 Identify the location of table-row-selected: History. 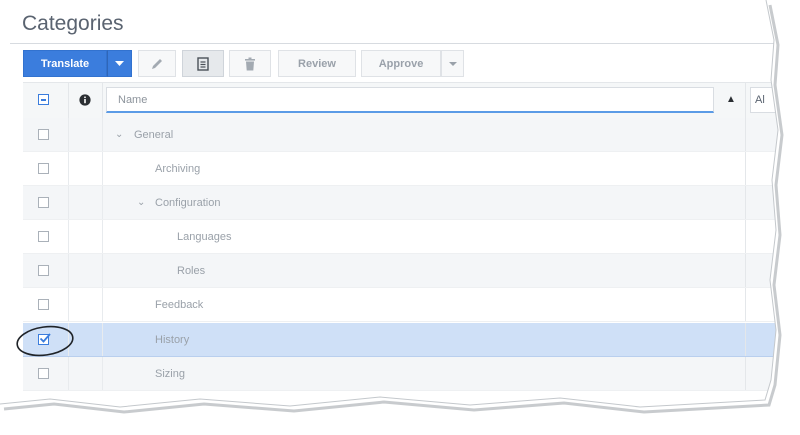
(400, 340).